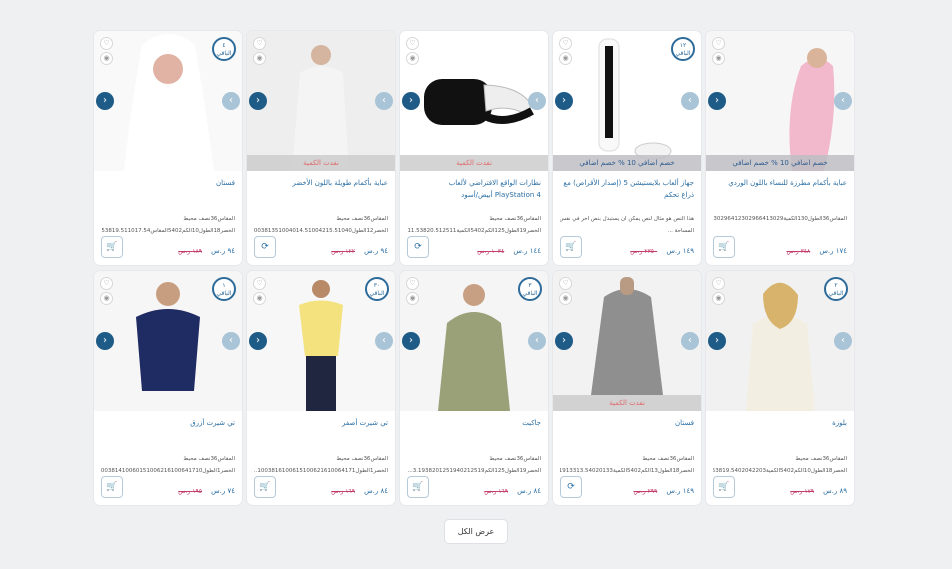 The image size is (952, 569). What do you see at coordinates (664, 487) in the screenshot?
I see `price-group: ١٤٩ ر.س ٢٩٩ ر.س` at bounding box center [664, 487].